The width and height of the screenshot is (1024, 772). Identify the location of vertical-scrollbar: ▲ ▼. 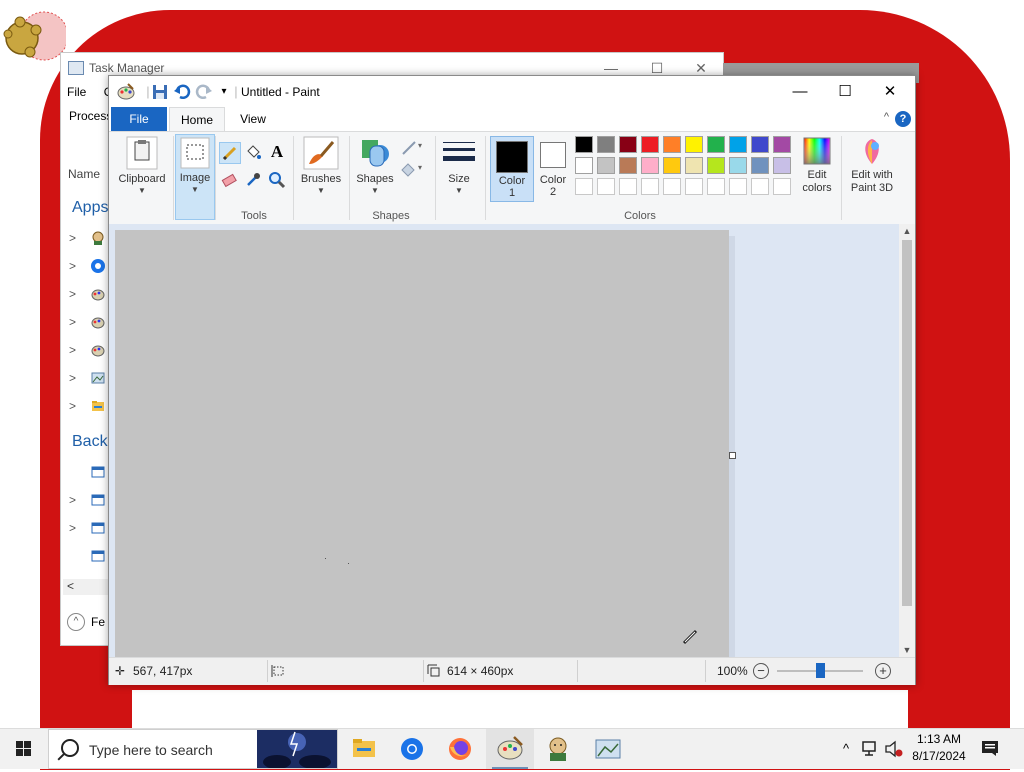
(907, 440).